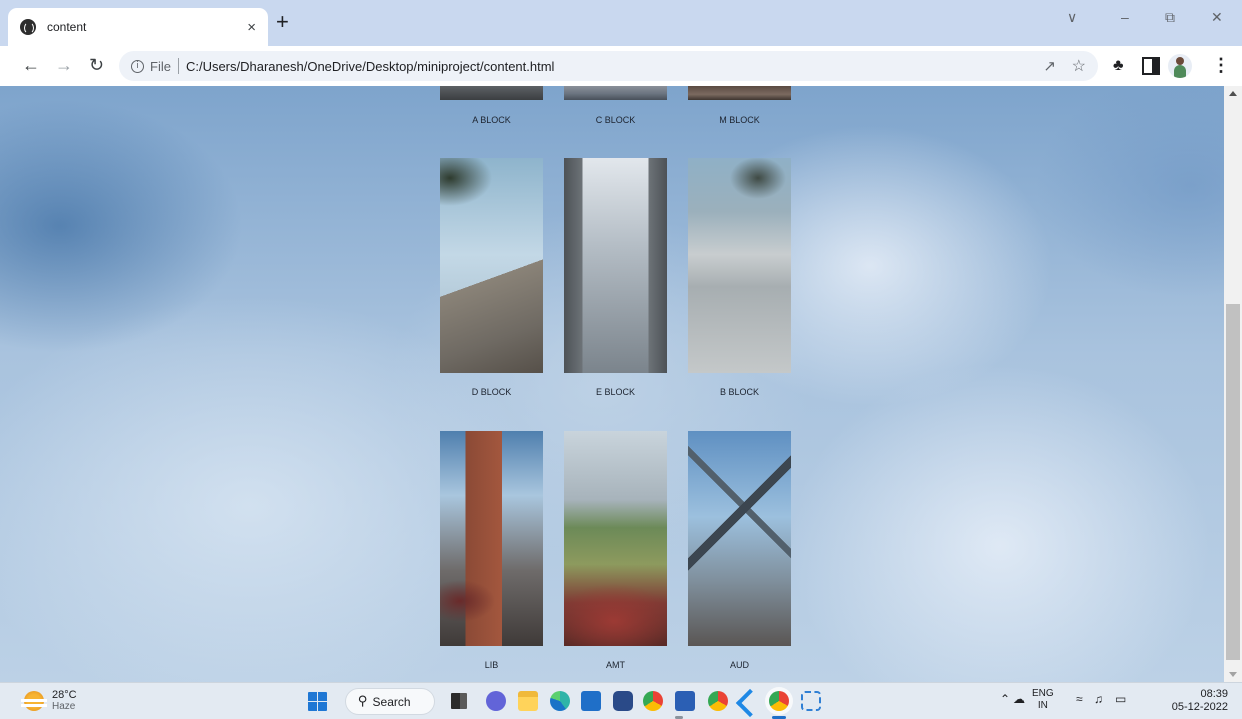  I want to click on page-scrollbar, so click(1233, 384).